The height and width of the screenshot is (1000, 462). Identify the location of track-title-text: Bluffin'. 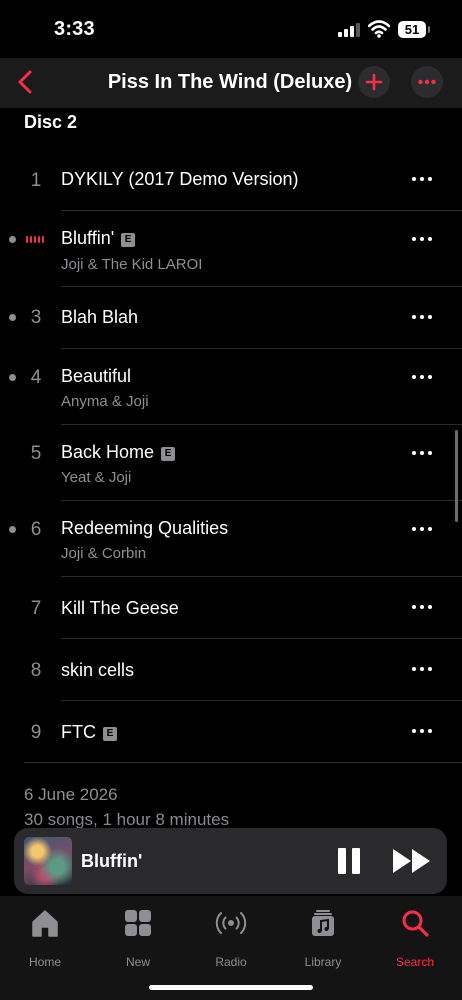
(88, 238).